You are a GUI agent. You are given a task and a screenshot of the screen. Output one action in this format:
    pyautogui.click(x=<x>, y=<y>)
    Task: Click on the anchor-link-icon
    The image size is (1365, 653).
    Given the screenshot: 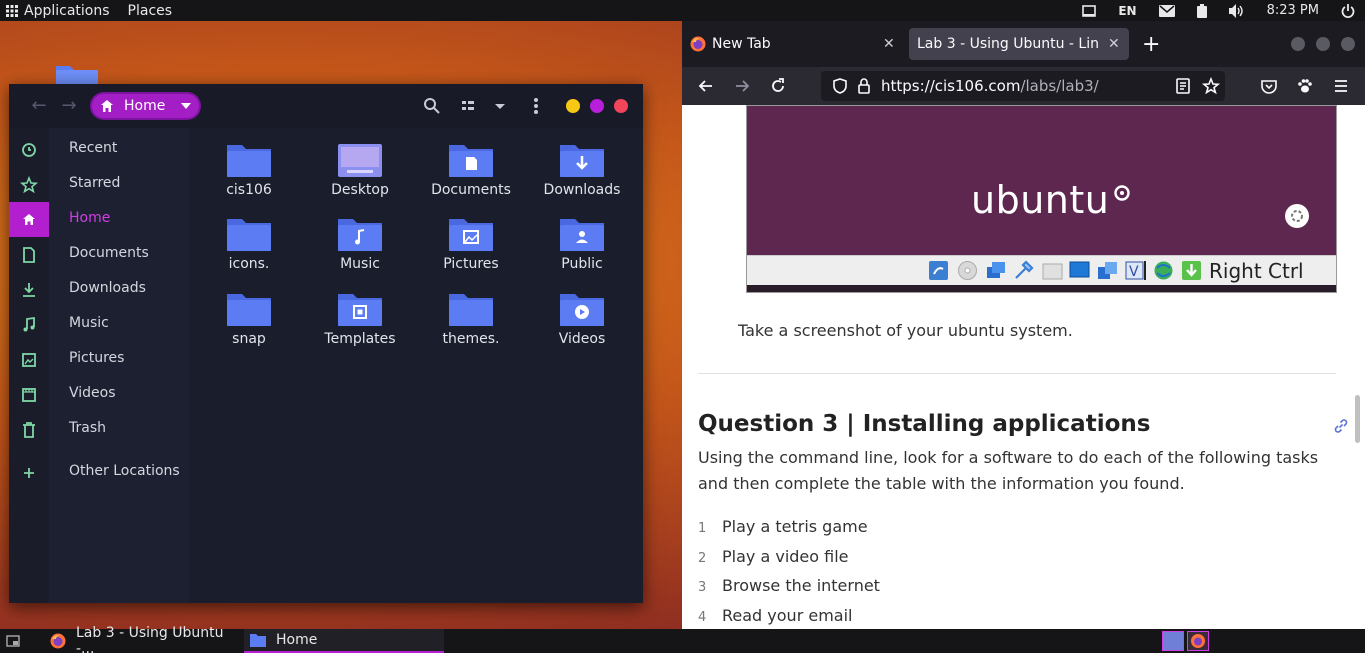 What is the action you would take?
    pyautogui.click(x=1341, y=426)
    